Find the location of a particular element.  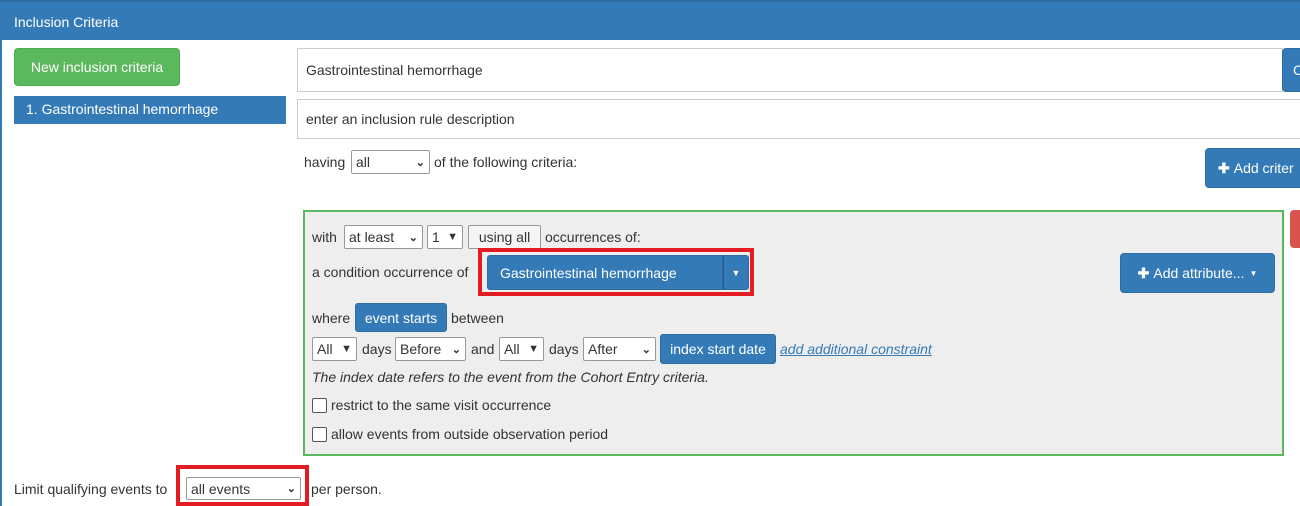

start-direction-select: Before ⌄ is located at coordinates (430, 349).